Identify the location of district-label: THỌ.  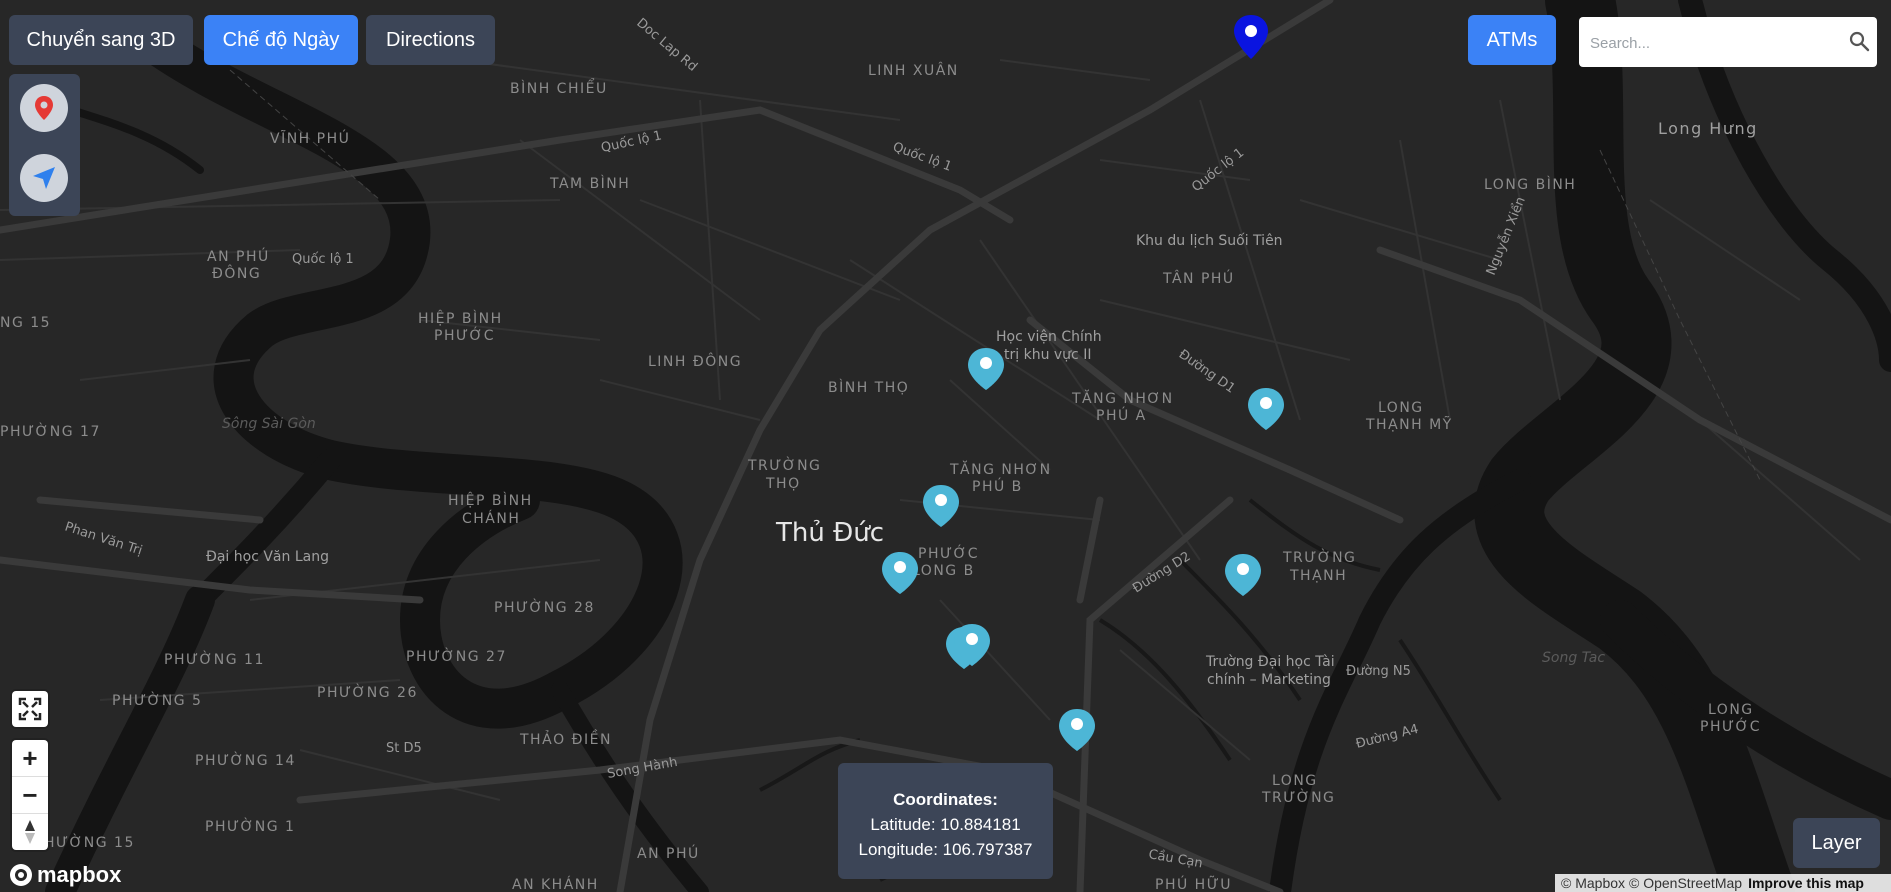
(783, 484).